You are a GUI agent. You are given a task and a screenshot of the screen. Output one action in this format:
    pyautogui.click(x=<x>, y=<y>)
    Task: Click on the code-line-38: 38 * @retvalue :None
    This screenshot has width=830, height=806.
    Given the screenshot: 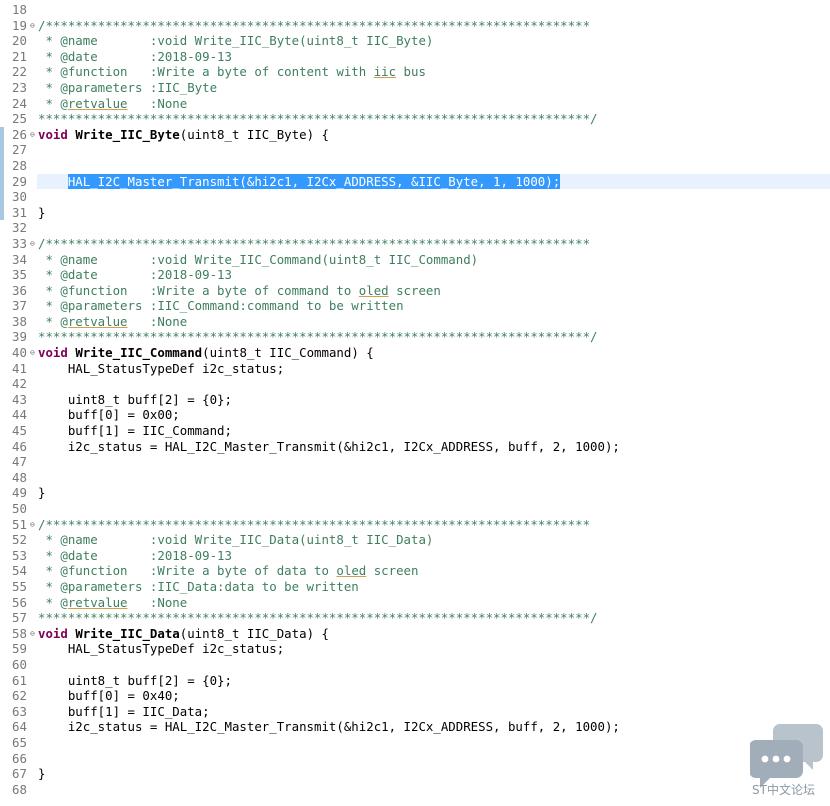 What is the action you would take?
    pyautogui.click(x=415, y=322)
    